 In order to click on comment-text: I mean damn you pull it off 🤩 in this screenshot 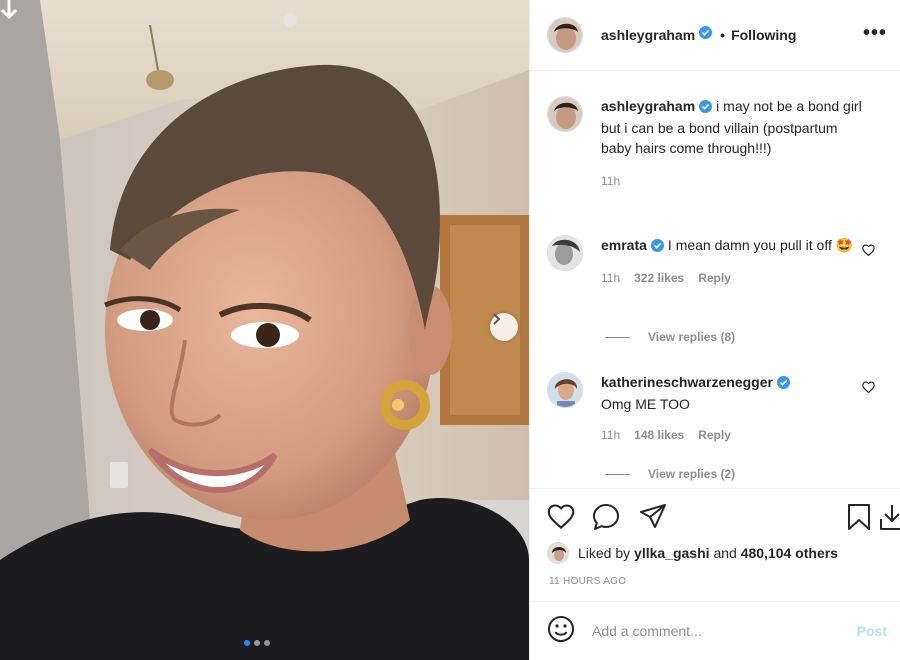, I will do `click(760, 245)`.